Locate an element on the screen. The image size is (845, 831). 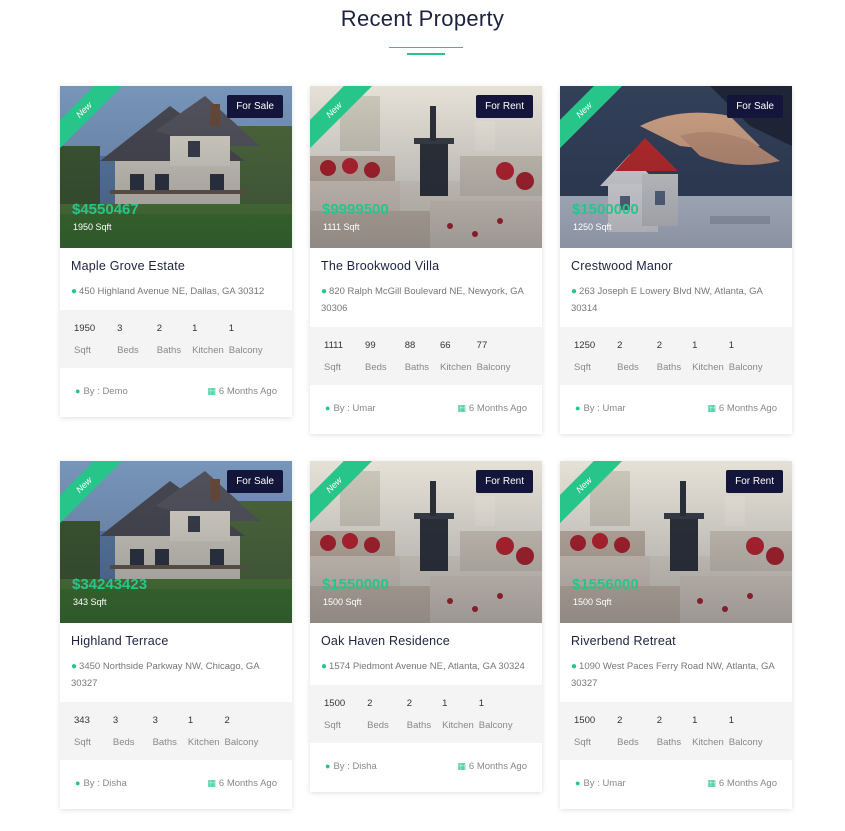
feature-baths: 2 Baths is located at coordinates (669, 356).